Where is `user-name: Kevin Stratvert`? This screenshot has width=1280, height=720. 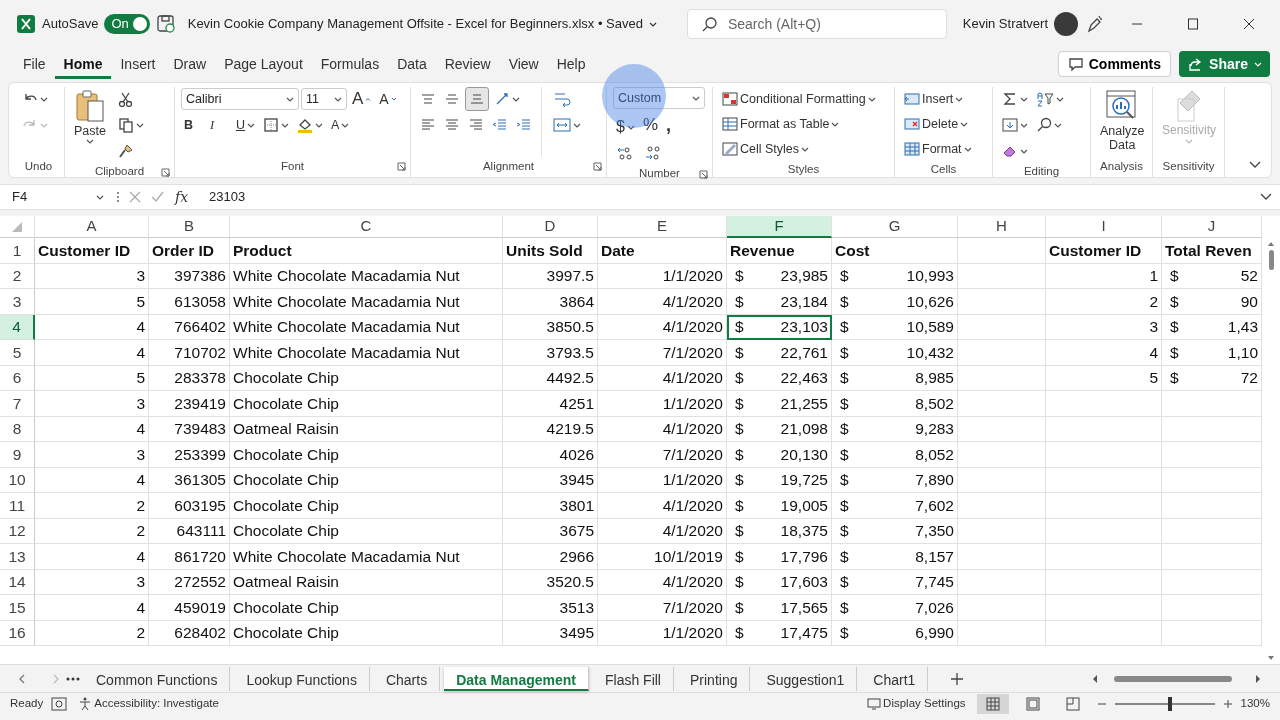 user-name: Kevin Stratvert is located at coordinates (1005, 24).